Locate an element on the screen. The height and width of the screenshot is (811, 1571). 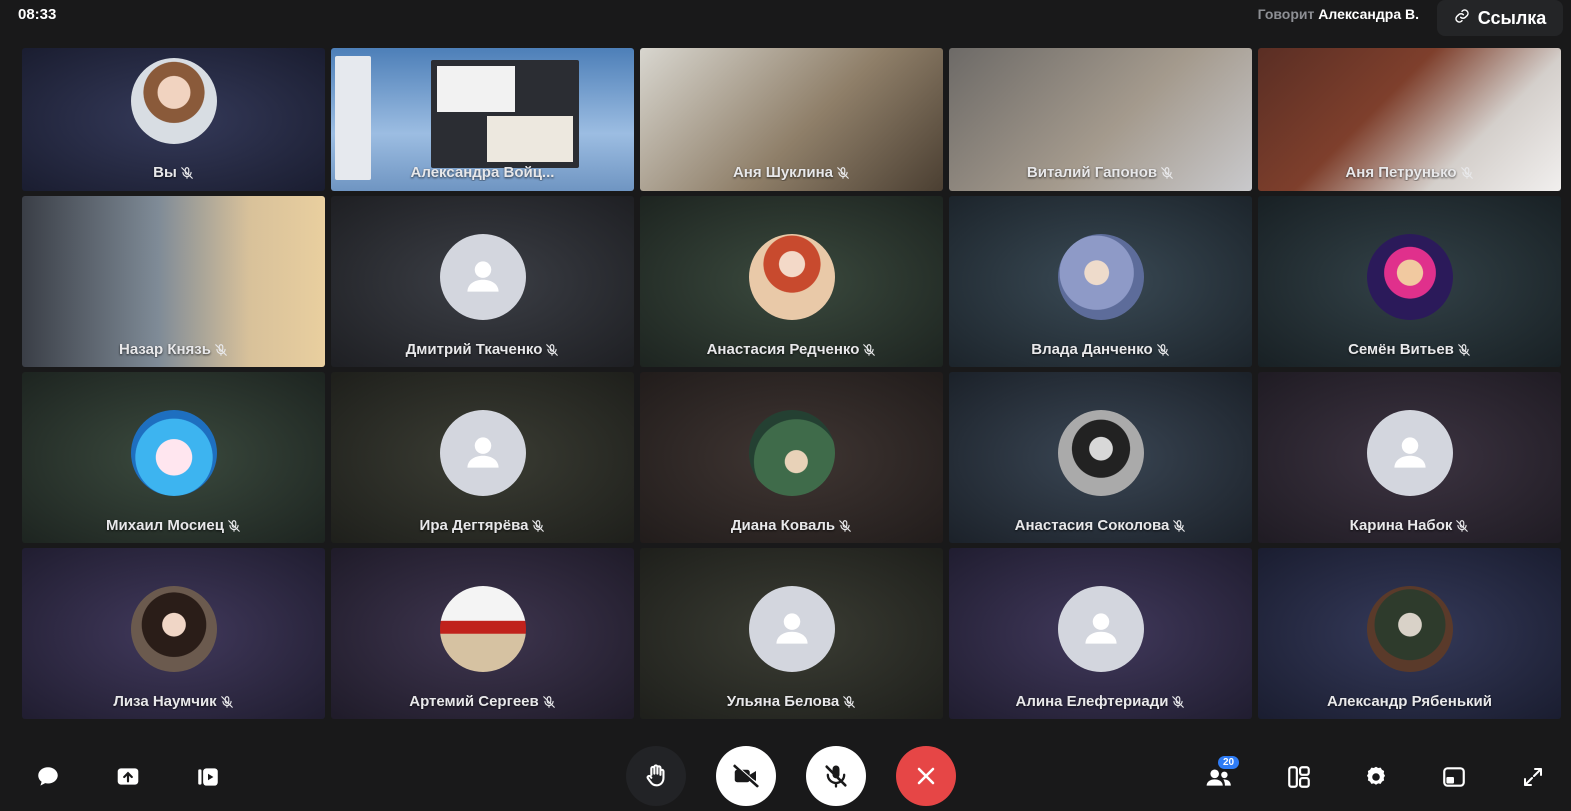
layout-icon is located at coordinates (1299, 777).